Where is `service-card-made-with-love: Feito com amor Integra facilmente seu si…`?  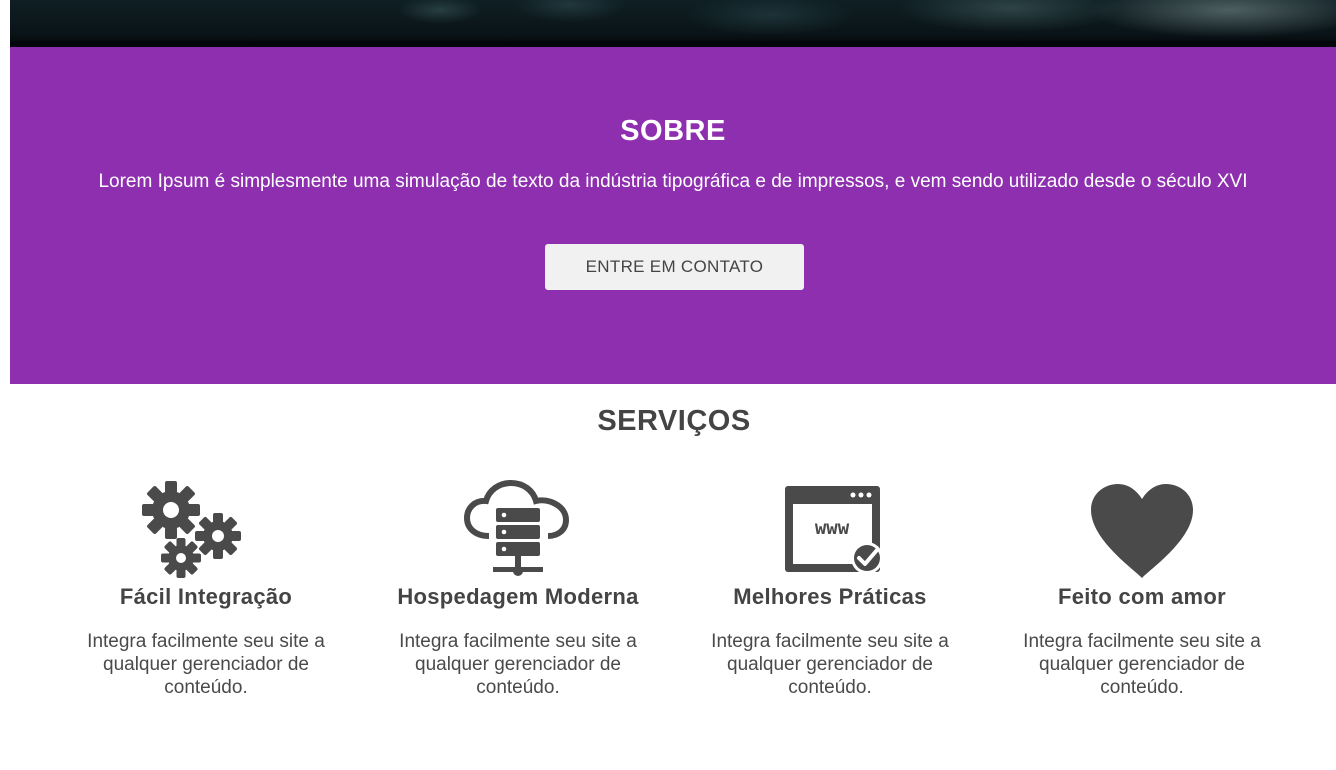 service-card-made-with-love: Feito com amor Integra facilmente seu si… is located at coordinates (1142, 588).